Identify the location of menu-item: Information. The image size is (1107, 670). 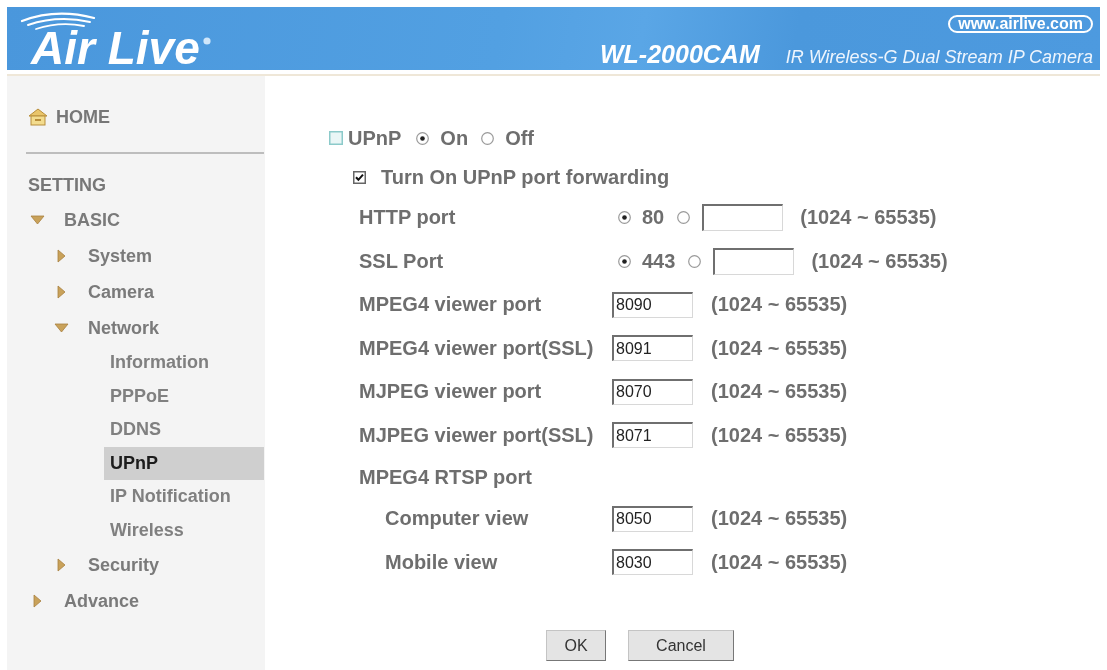
(184, 363).